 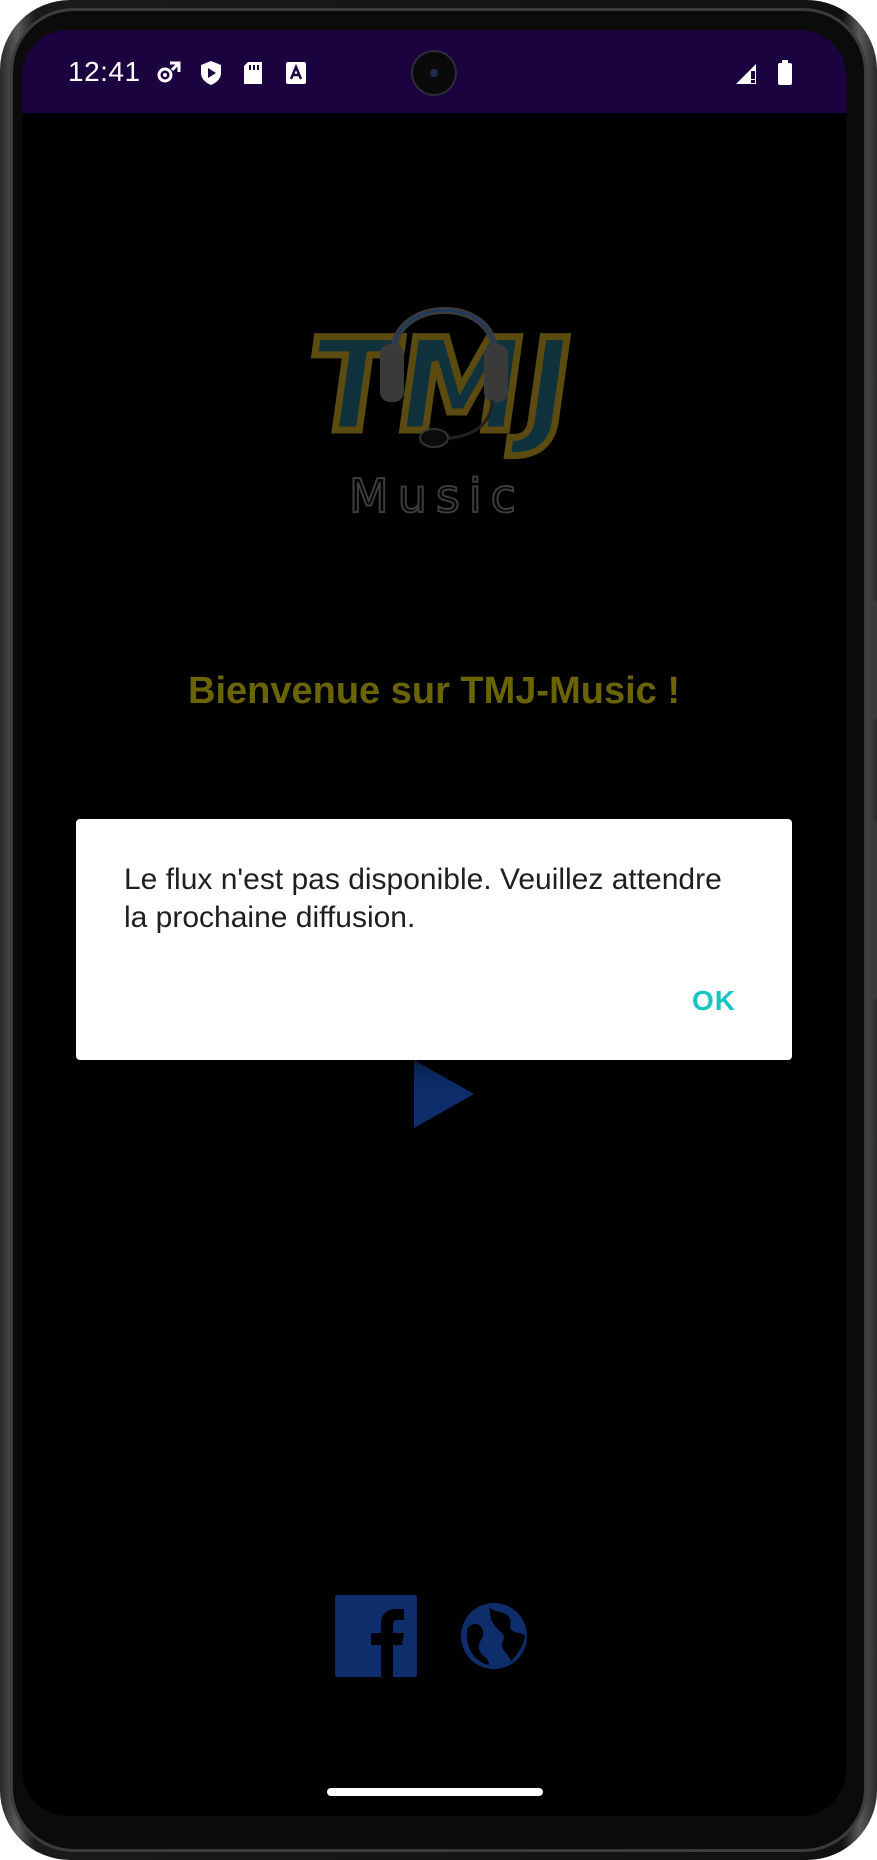 What do you see at coordinates (874, 910) in the screenshot?
I see `power-button` at bounding box center [874, 910].